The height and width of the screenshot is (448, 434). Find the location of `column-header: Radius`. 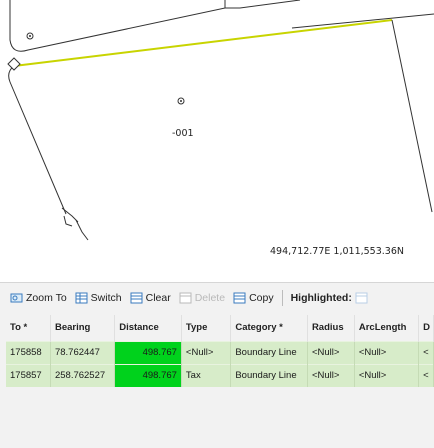

column-header: Radius is located at coordinates (331, 328).